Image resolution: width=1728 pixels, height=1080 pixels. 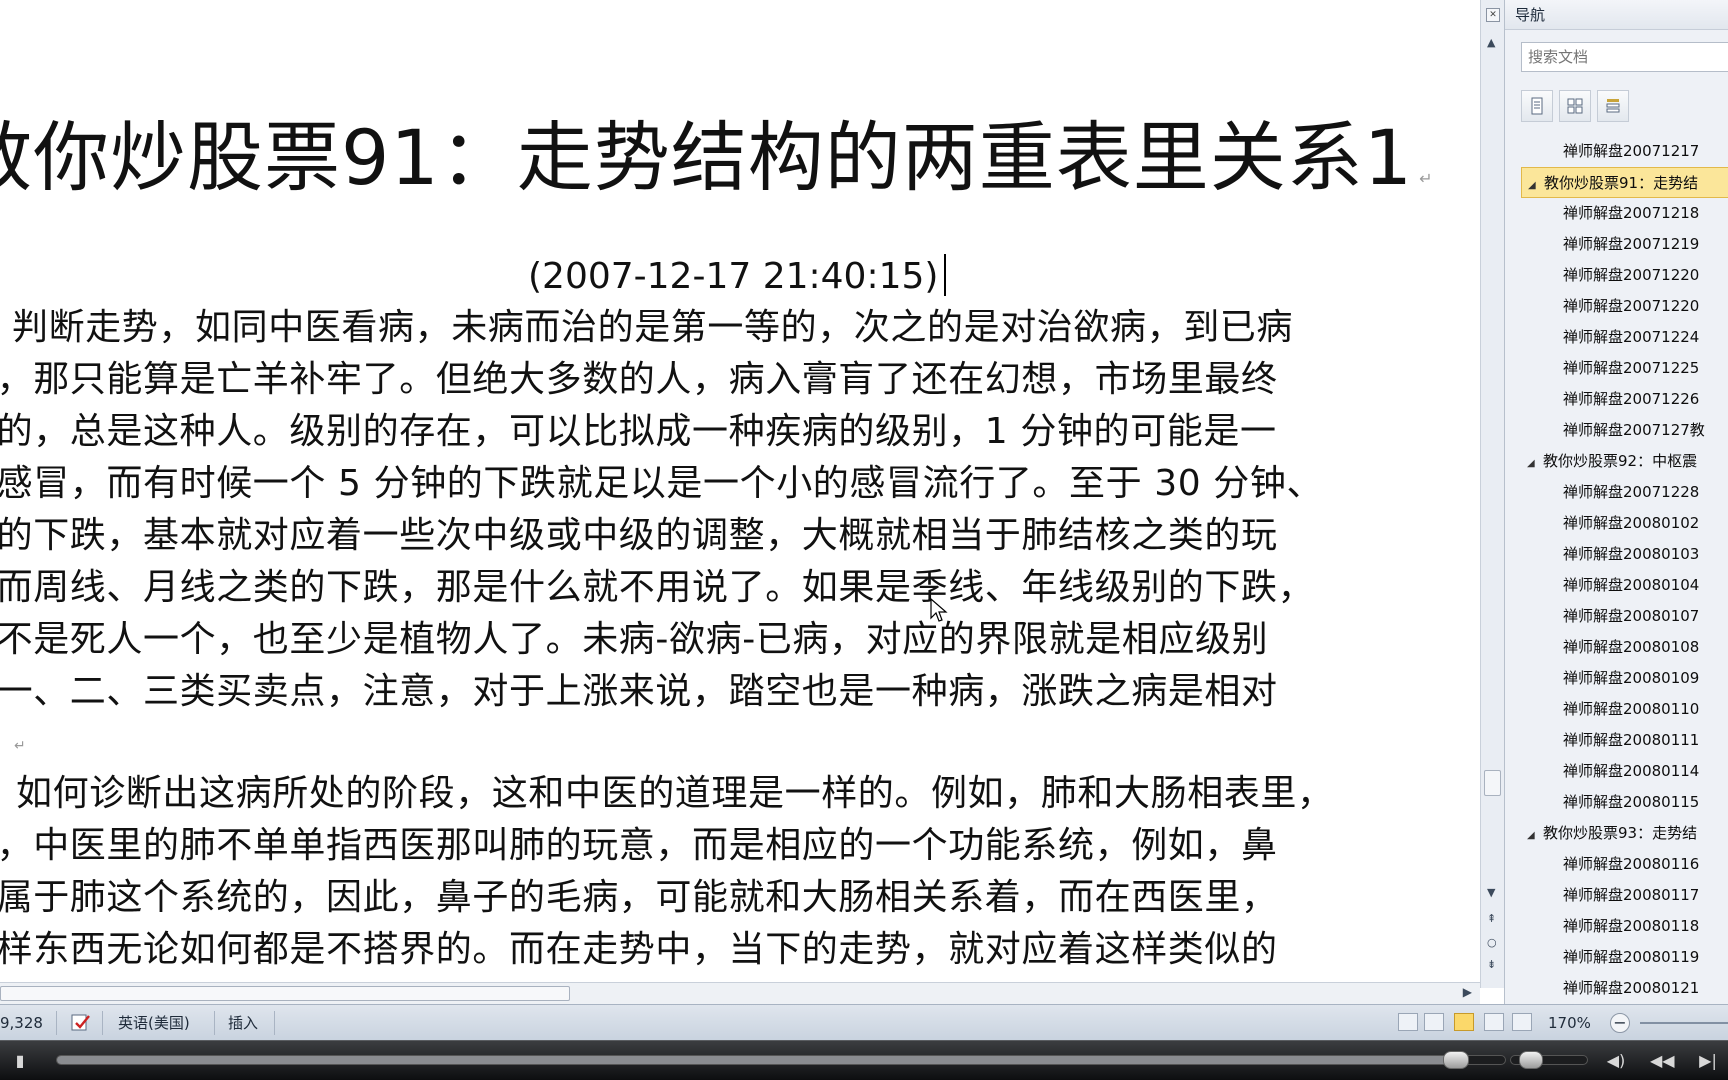 I want to click on document-vertical-scrollbar: ▲ ▼ ⇞ ○ ⇟, so click(x=1492, y=494).